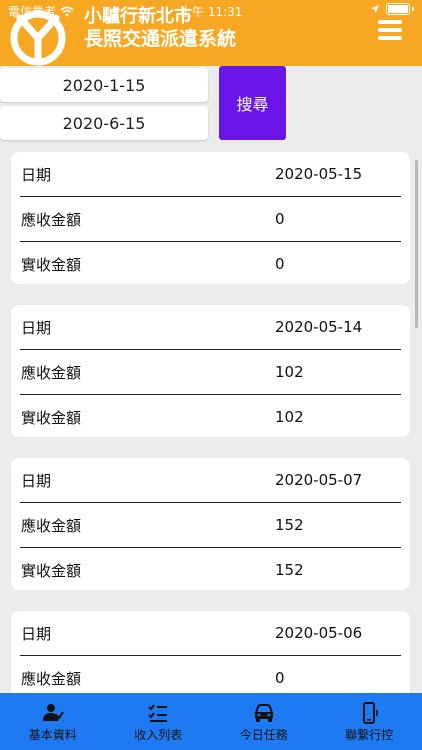  Describe the element at coordinates (413, 9) in the screenshot. I see `battery-tip` at that location.